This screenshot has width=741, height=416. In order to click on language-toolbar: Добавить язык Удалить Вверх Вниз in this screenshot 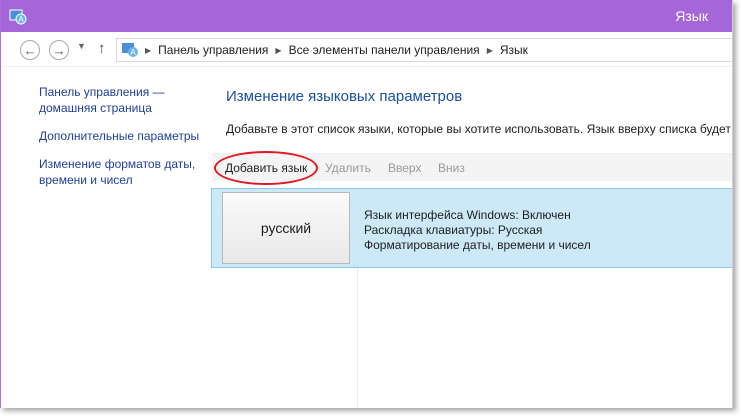, I will do `click(472, 167)`.